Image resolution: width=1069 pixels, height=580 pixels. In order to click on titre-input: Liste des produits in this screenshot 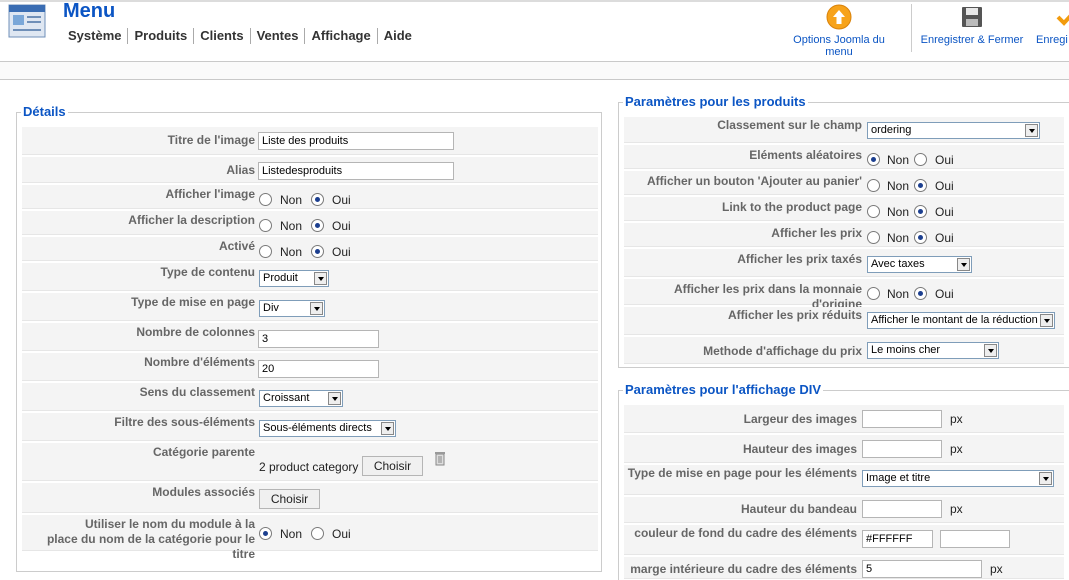, I will do `click(356, 141)`.